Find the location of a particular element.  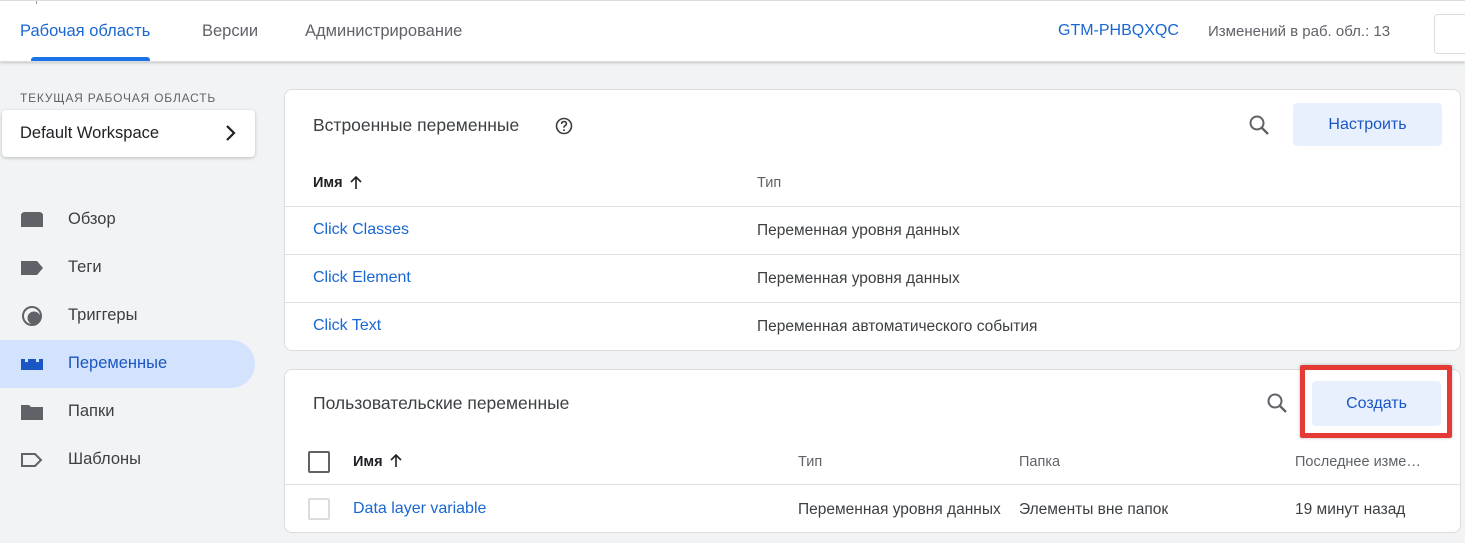

variable-name-link: Click Text is located at coordinates (347, 326).